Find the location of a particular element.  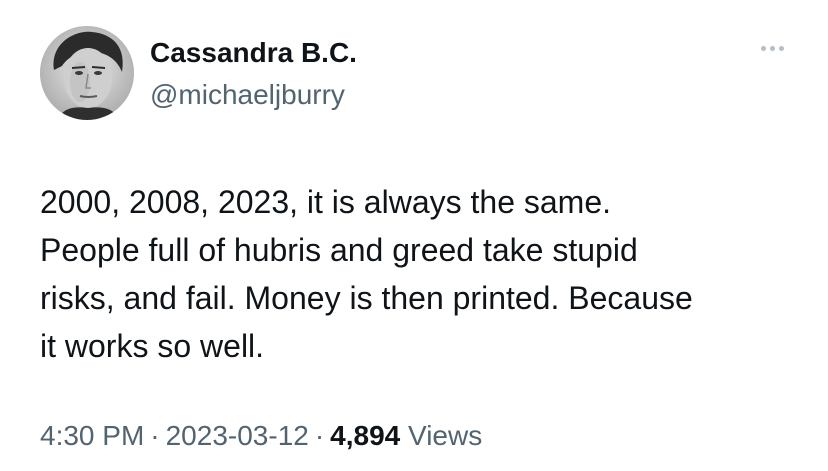

tweet-date: 2023-03-12 is located at coordinates (237, 435).